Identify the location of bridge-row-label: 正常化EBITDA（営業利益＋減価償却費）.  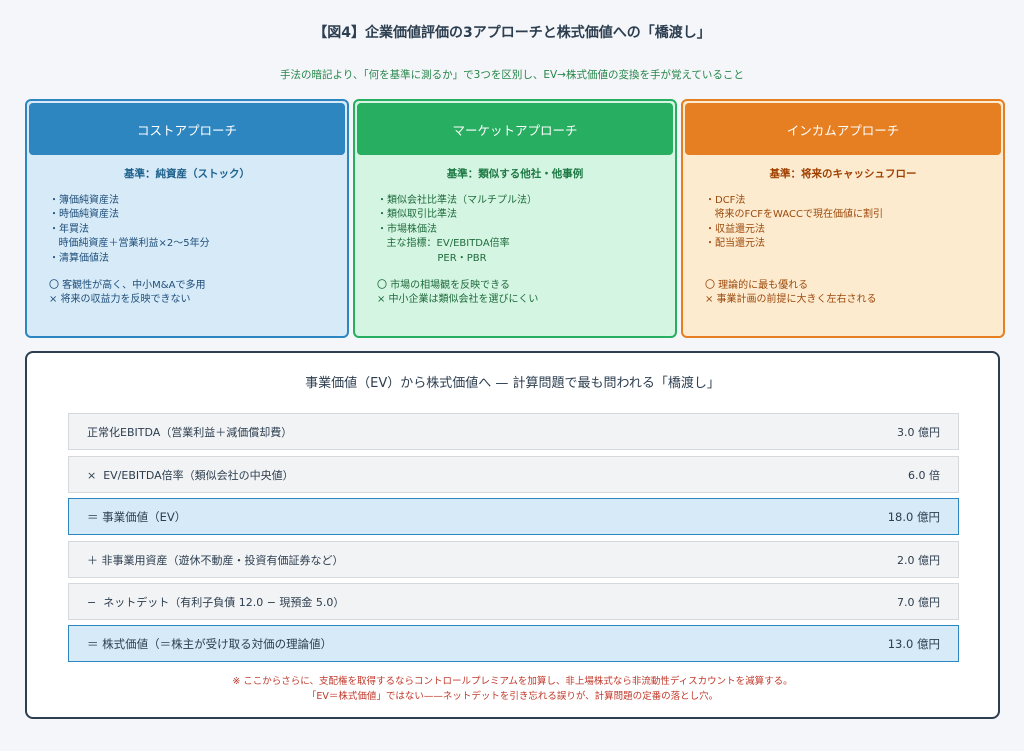
(190, 432).